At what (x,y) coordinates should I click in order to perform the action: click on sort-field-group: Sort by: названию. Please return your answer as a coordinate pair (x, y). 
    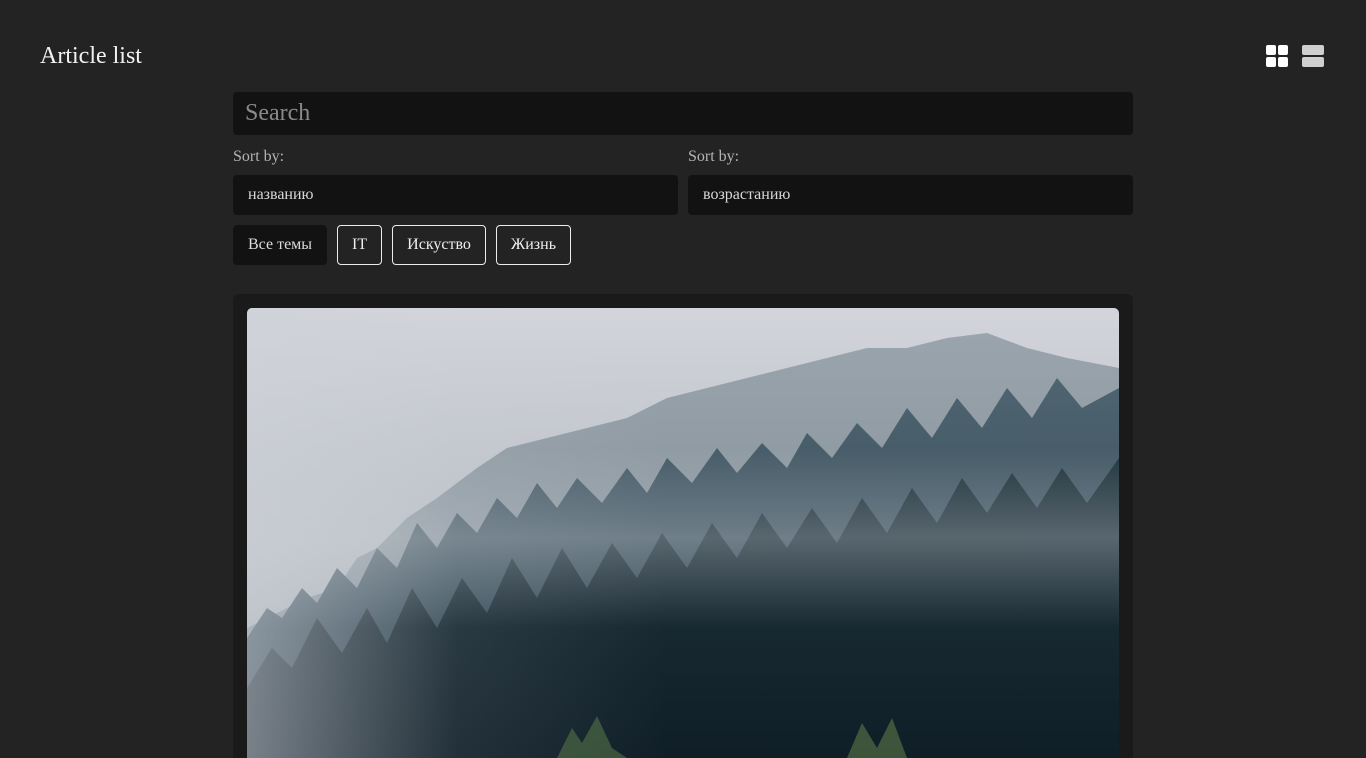
    Looking at the image, I should click on (455, 181).